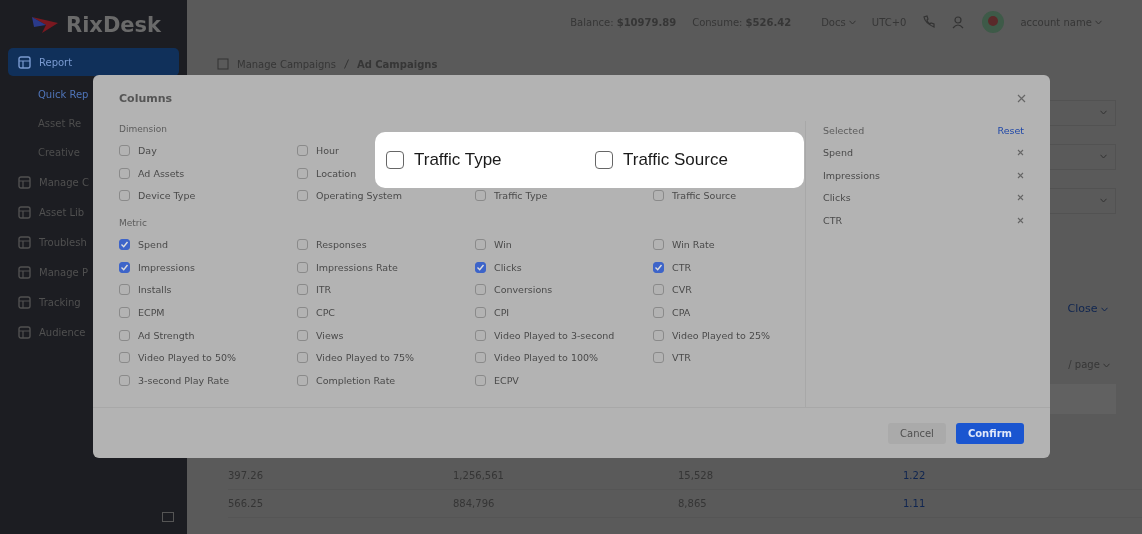 The width and height of the screenshot is (1142, 534). Describe the element at coordinates (146, 98) in the screenshot. I see `dialog-title: Columns` at that location.